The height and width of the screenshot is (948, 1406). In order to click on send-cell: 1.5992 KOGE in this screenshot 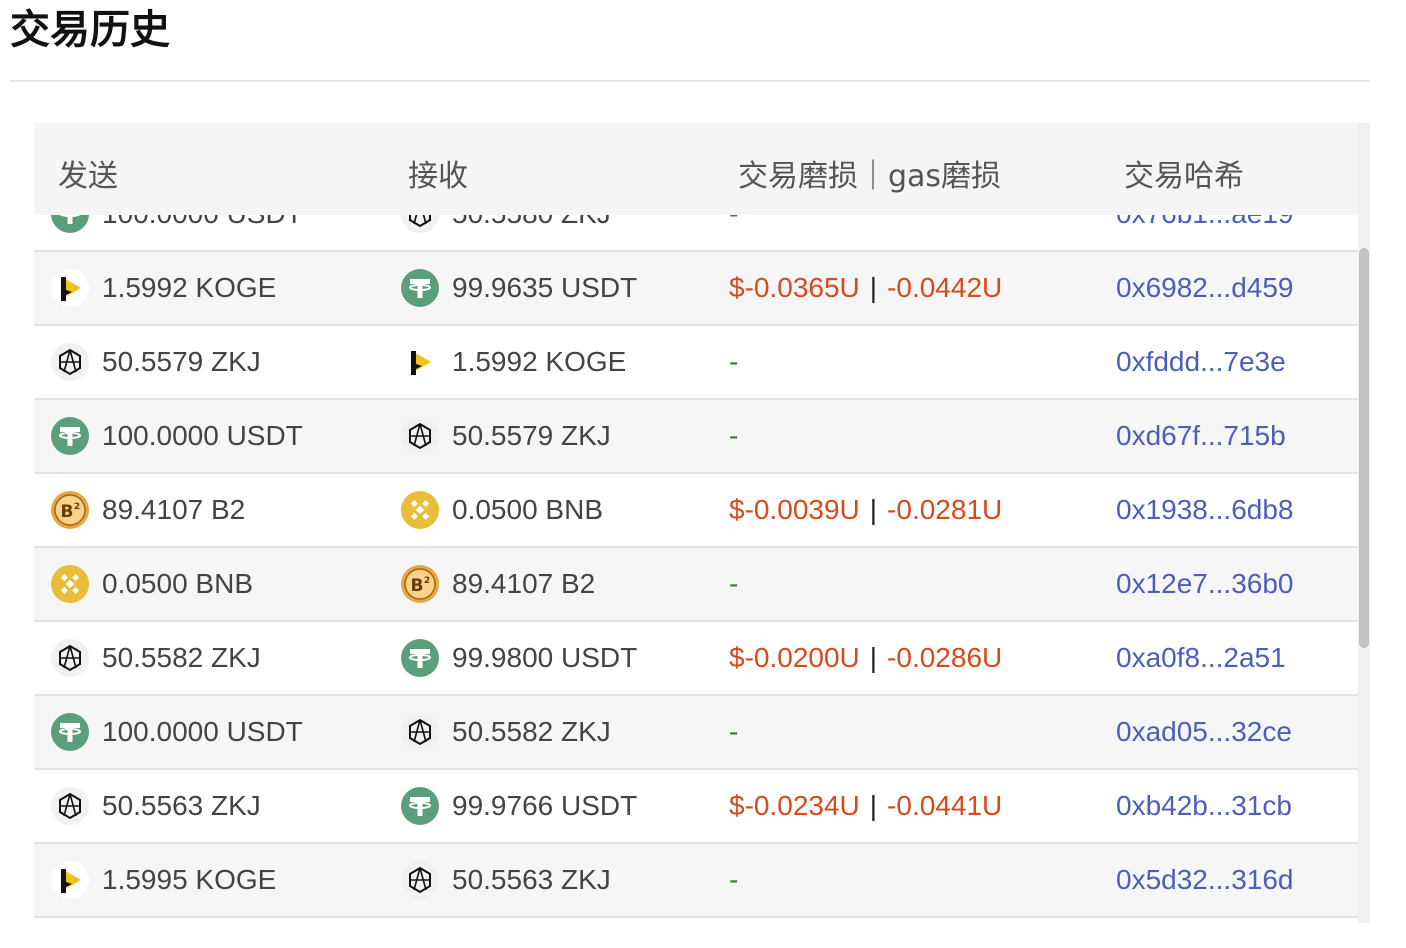, I will do `click(163, 288)`.